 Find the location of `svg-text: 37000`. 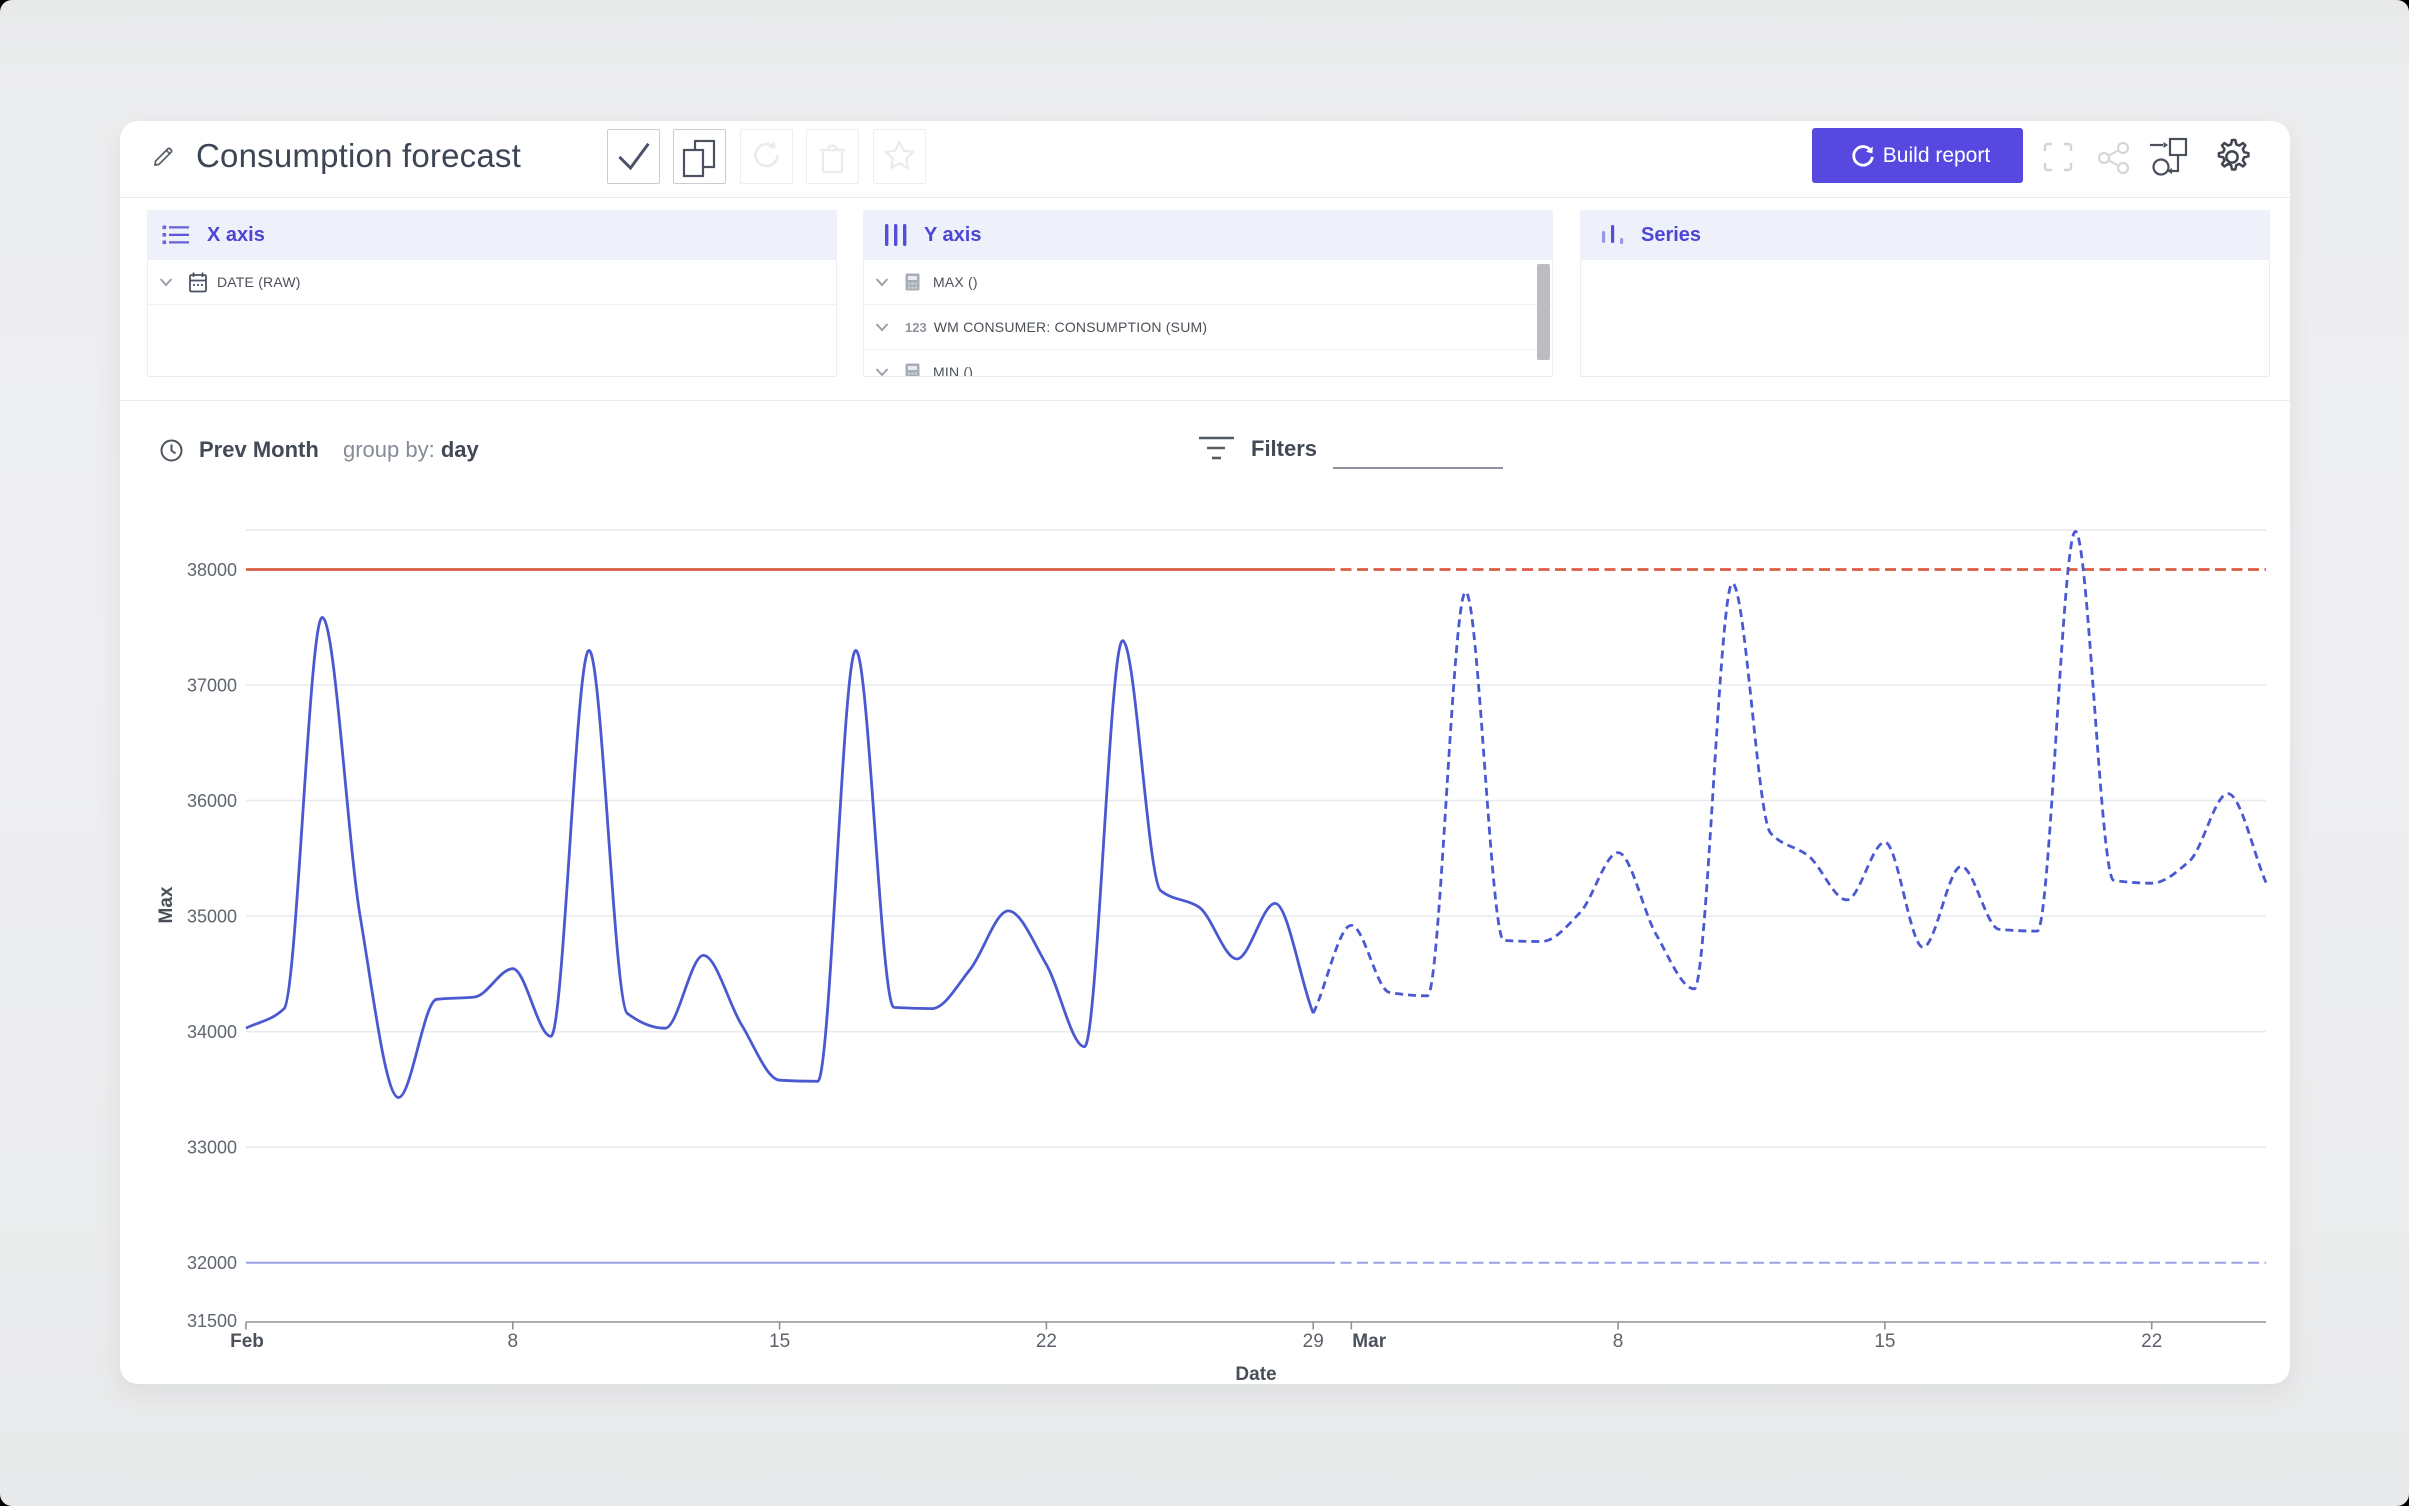

svg-text: 37000 is located at coordinates (212, 686).